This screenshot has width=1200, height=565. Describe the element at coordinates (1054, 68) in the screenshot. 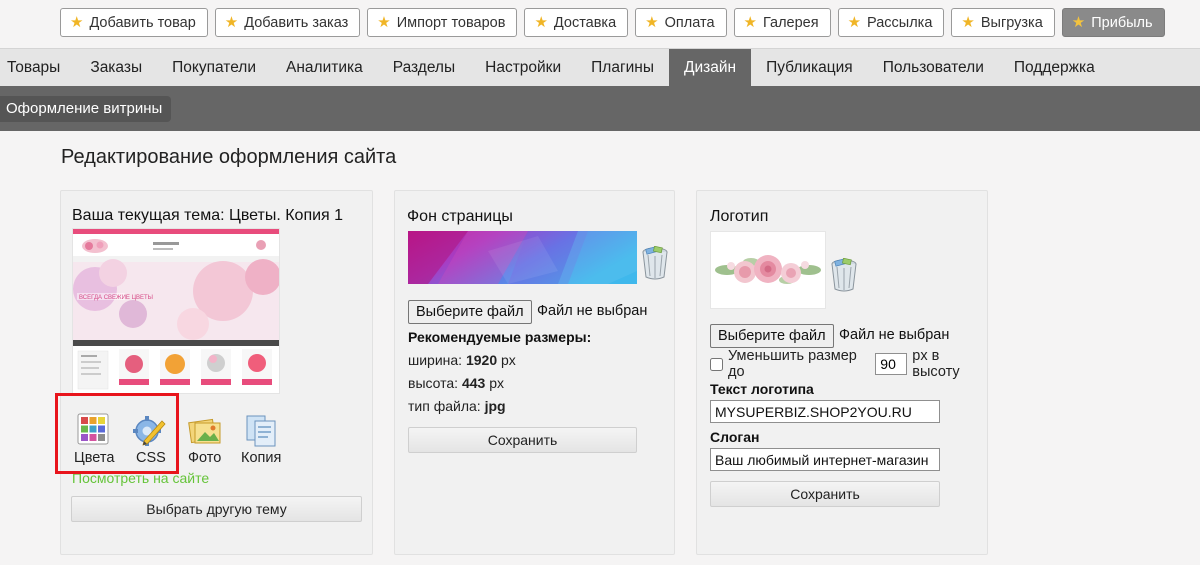

I see `nav-item-support: Поддержка` at that location.